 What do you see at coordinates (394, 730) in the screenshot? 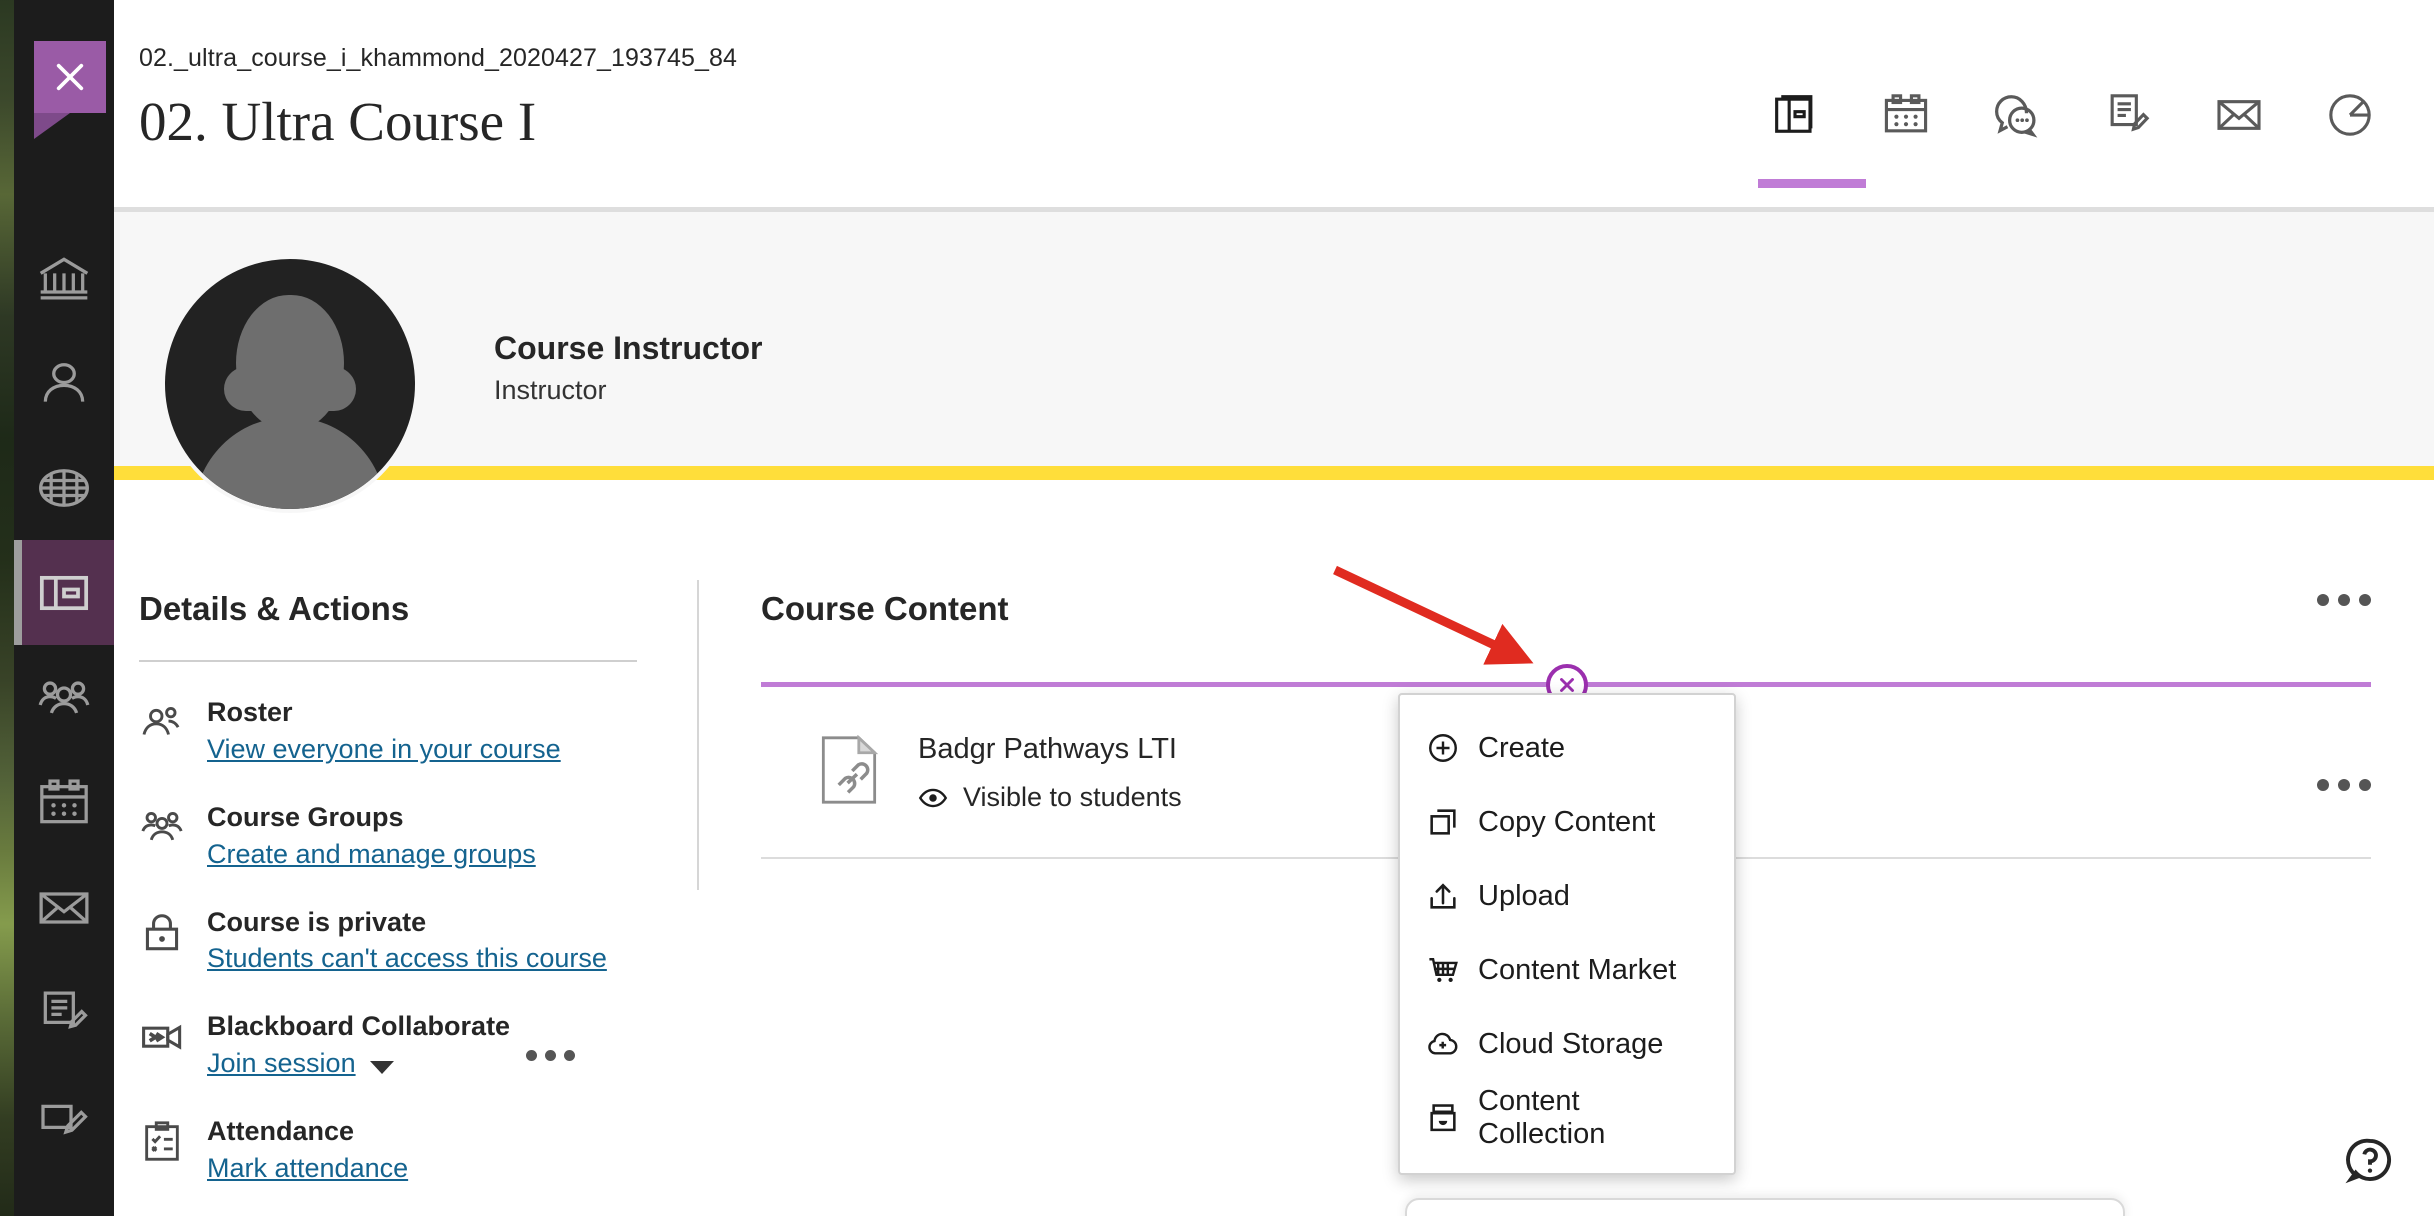
I see `detail-row-roster: Roster View everyone in your course` at bounding box center [394, 730].